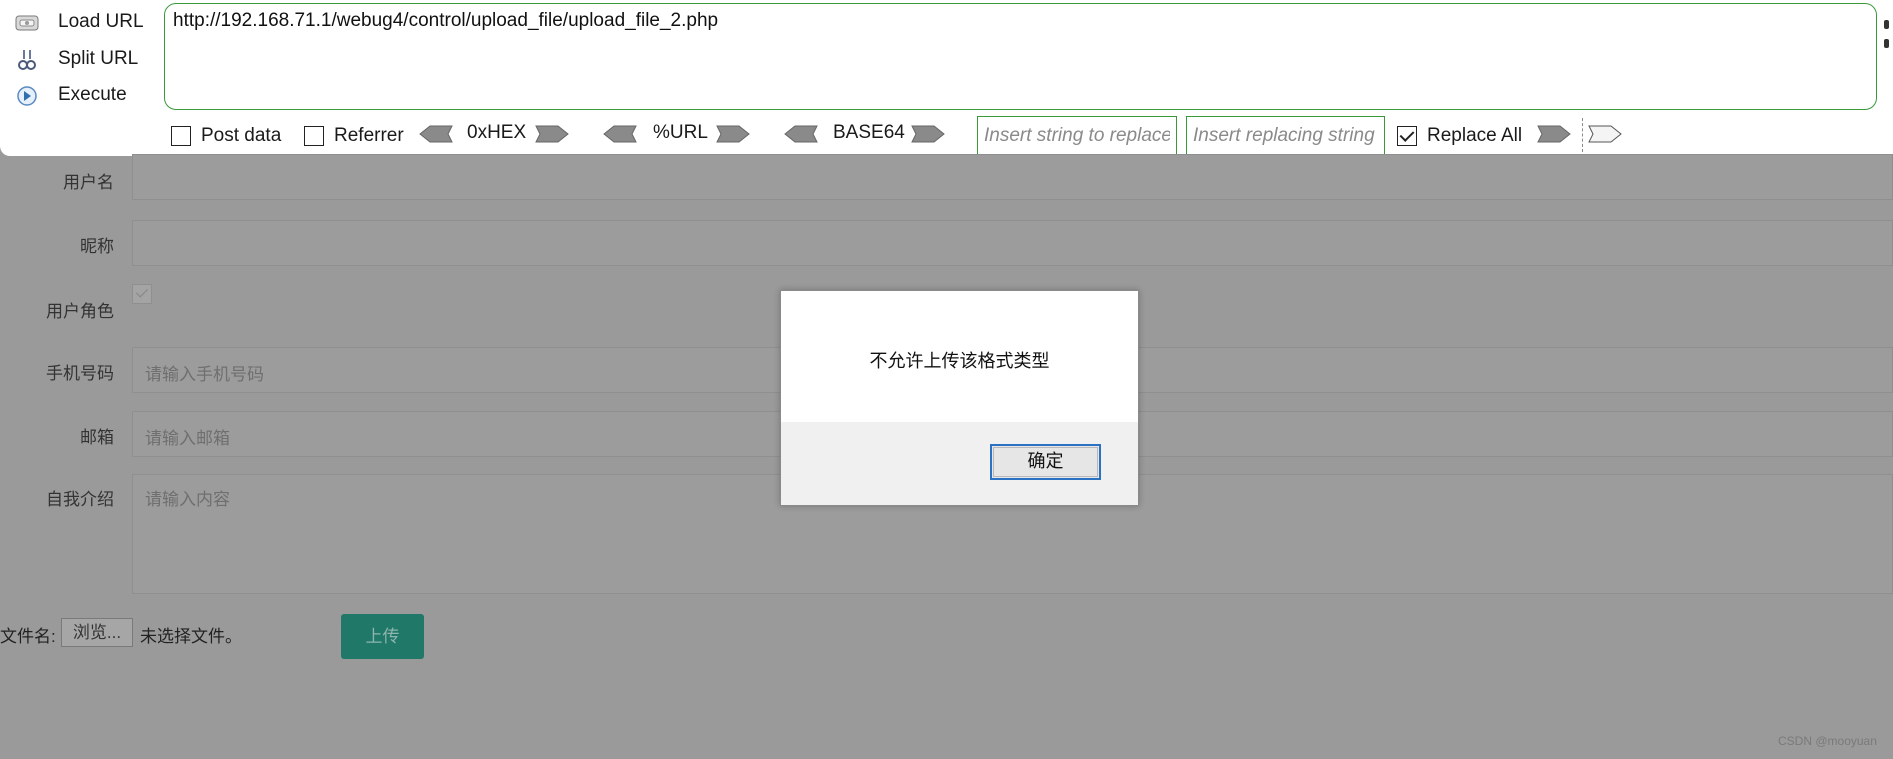  Describe the element at coordinates (680, 132) in the screenshot. I see `url-encode-label: %URL` at that location.